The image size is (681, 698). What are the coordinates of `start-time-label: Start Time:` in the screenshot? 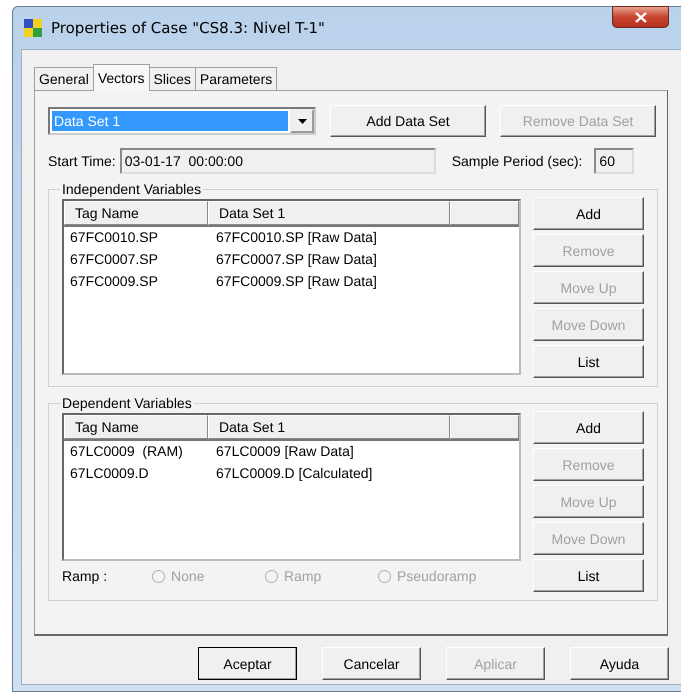 It's located at (82, 161).